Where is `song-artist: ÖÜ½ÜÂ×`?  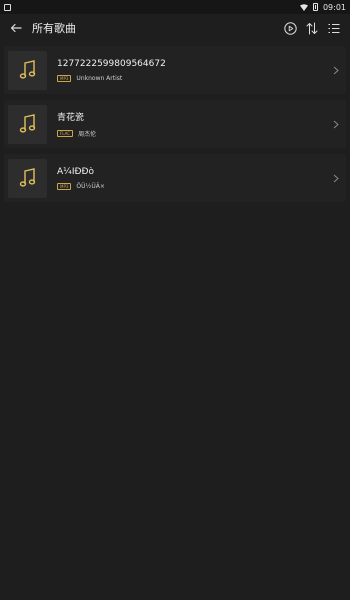 song-artist: ÖÜ½ÜÂ× is located at coordinates (90, 186).